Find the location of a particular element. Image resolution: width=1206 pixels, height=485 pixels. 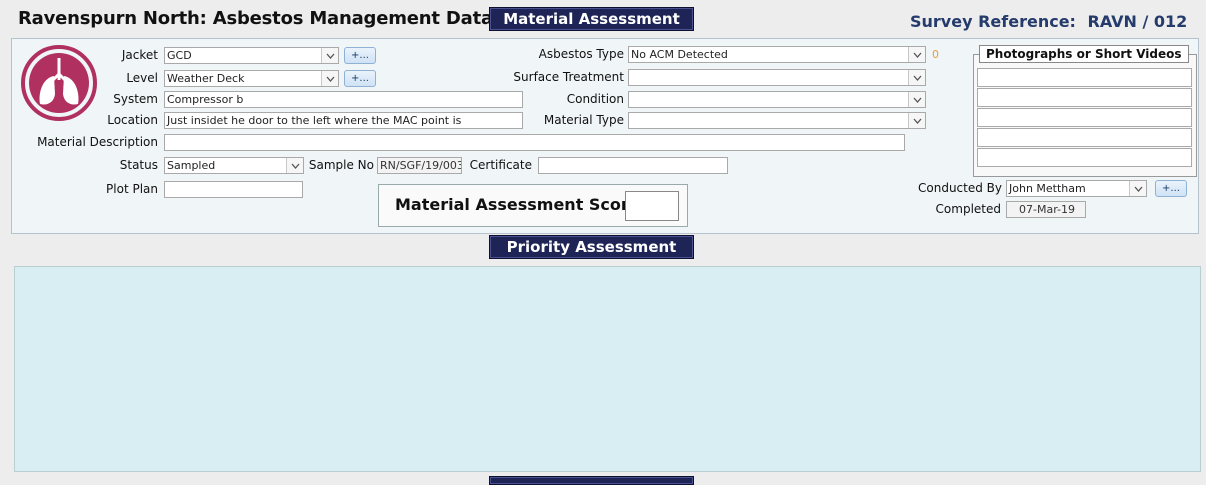

level-value: Weather Deck is located at coordinates (206, 78).